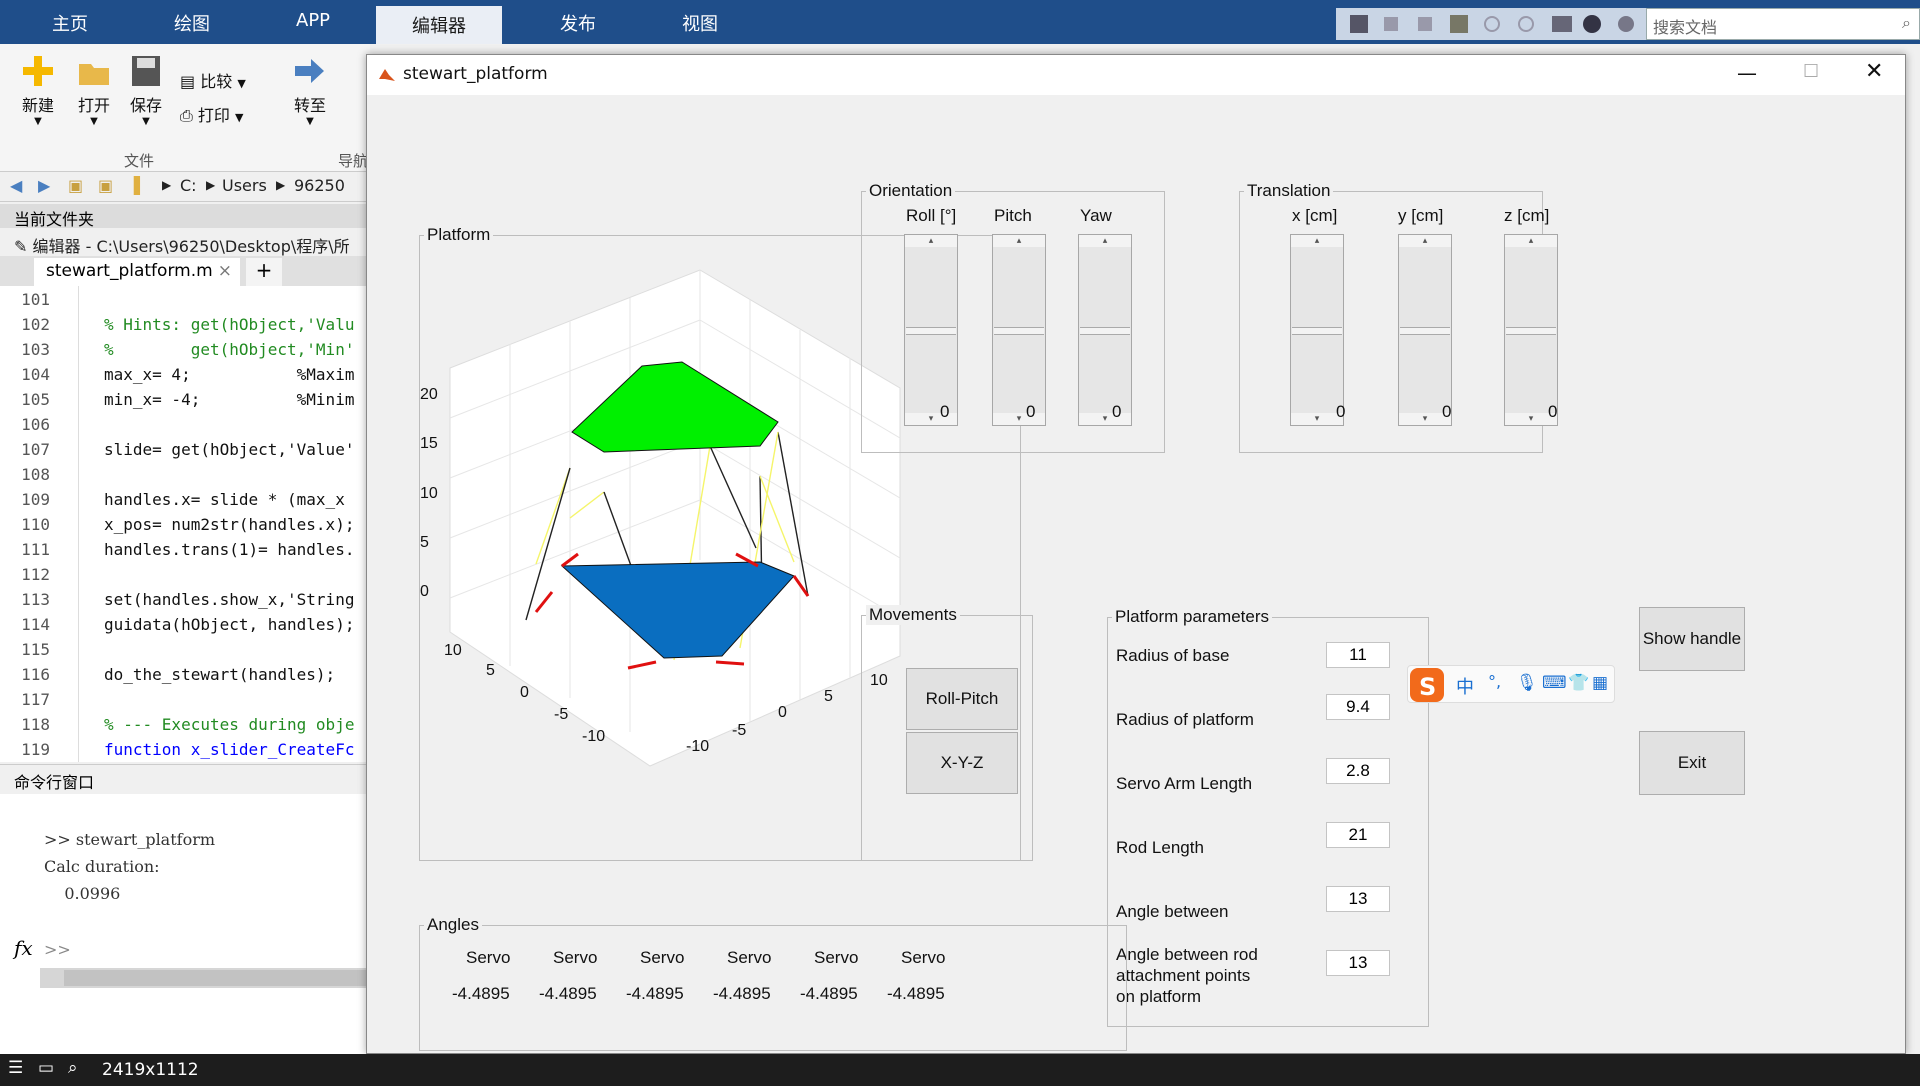 This screenshot has height=1086, width=1920. I want to click on folder-icon: ▌, so click(140, 185).